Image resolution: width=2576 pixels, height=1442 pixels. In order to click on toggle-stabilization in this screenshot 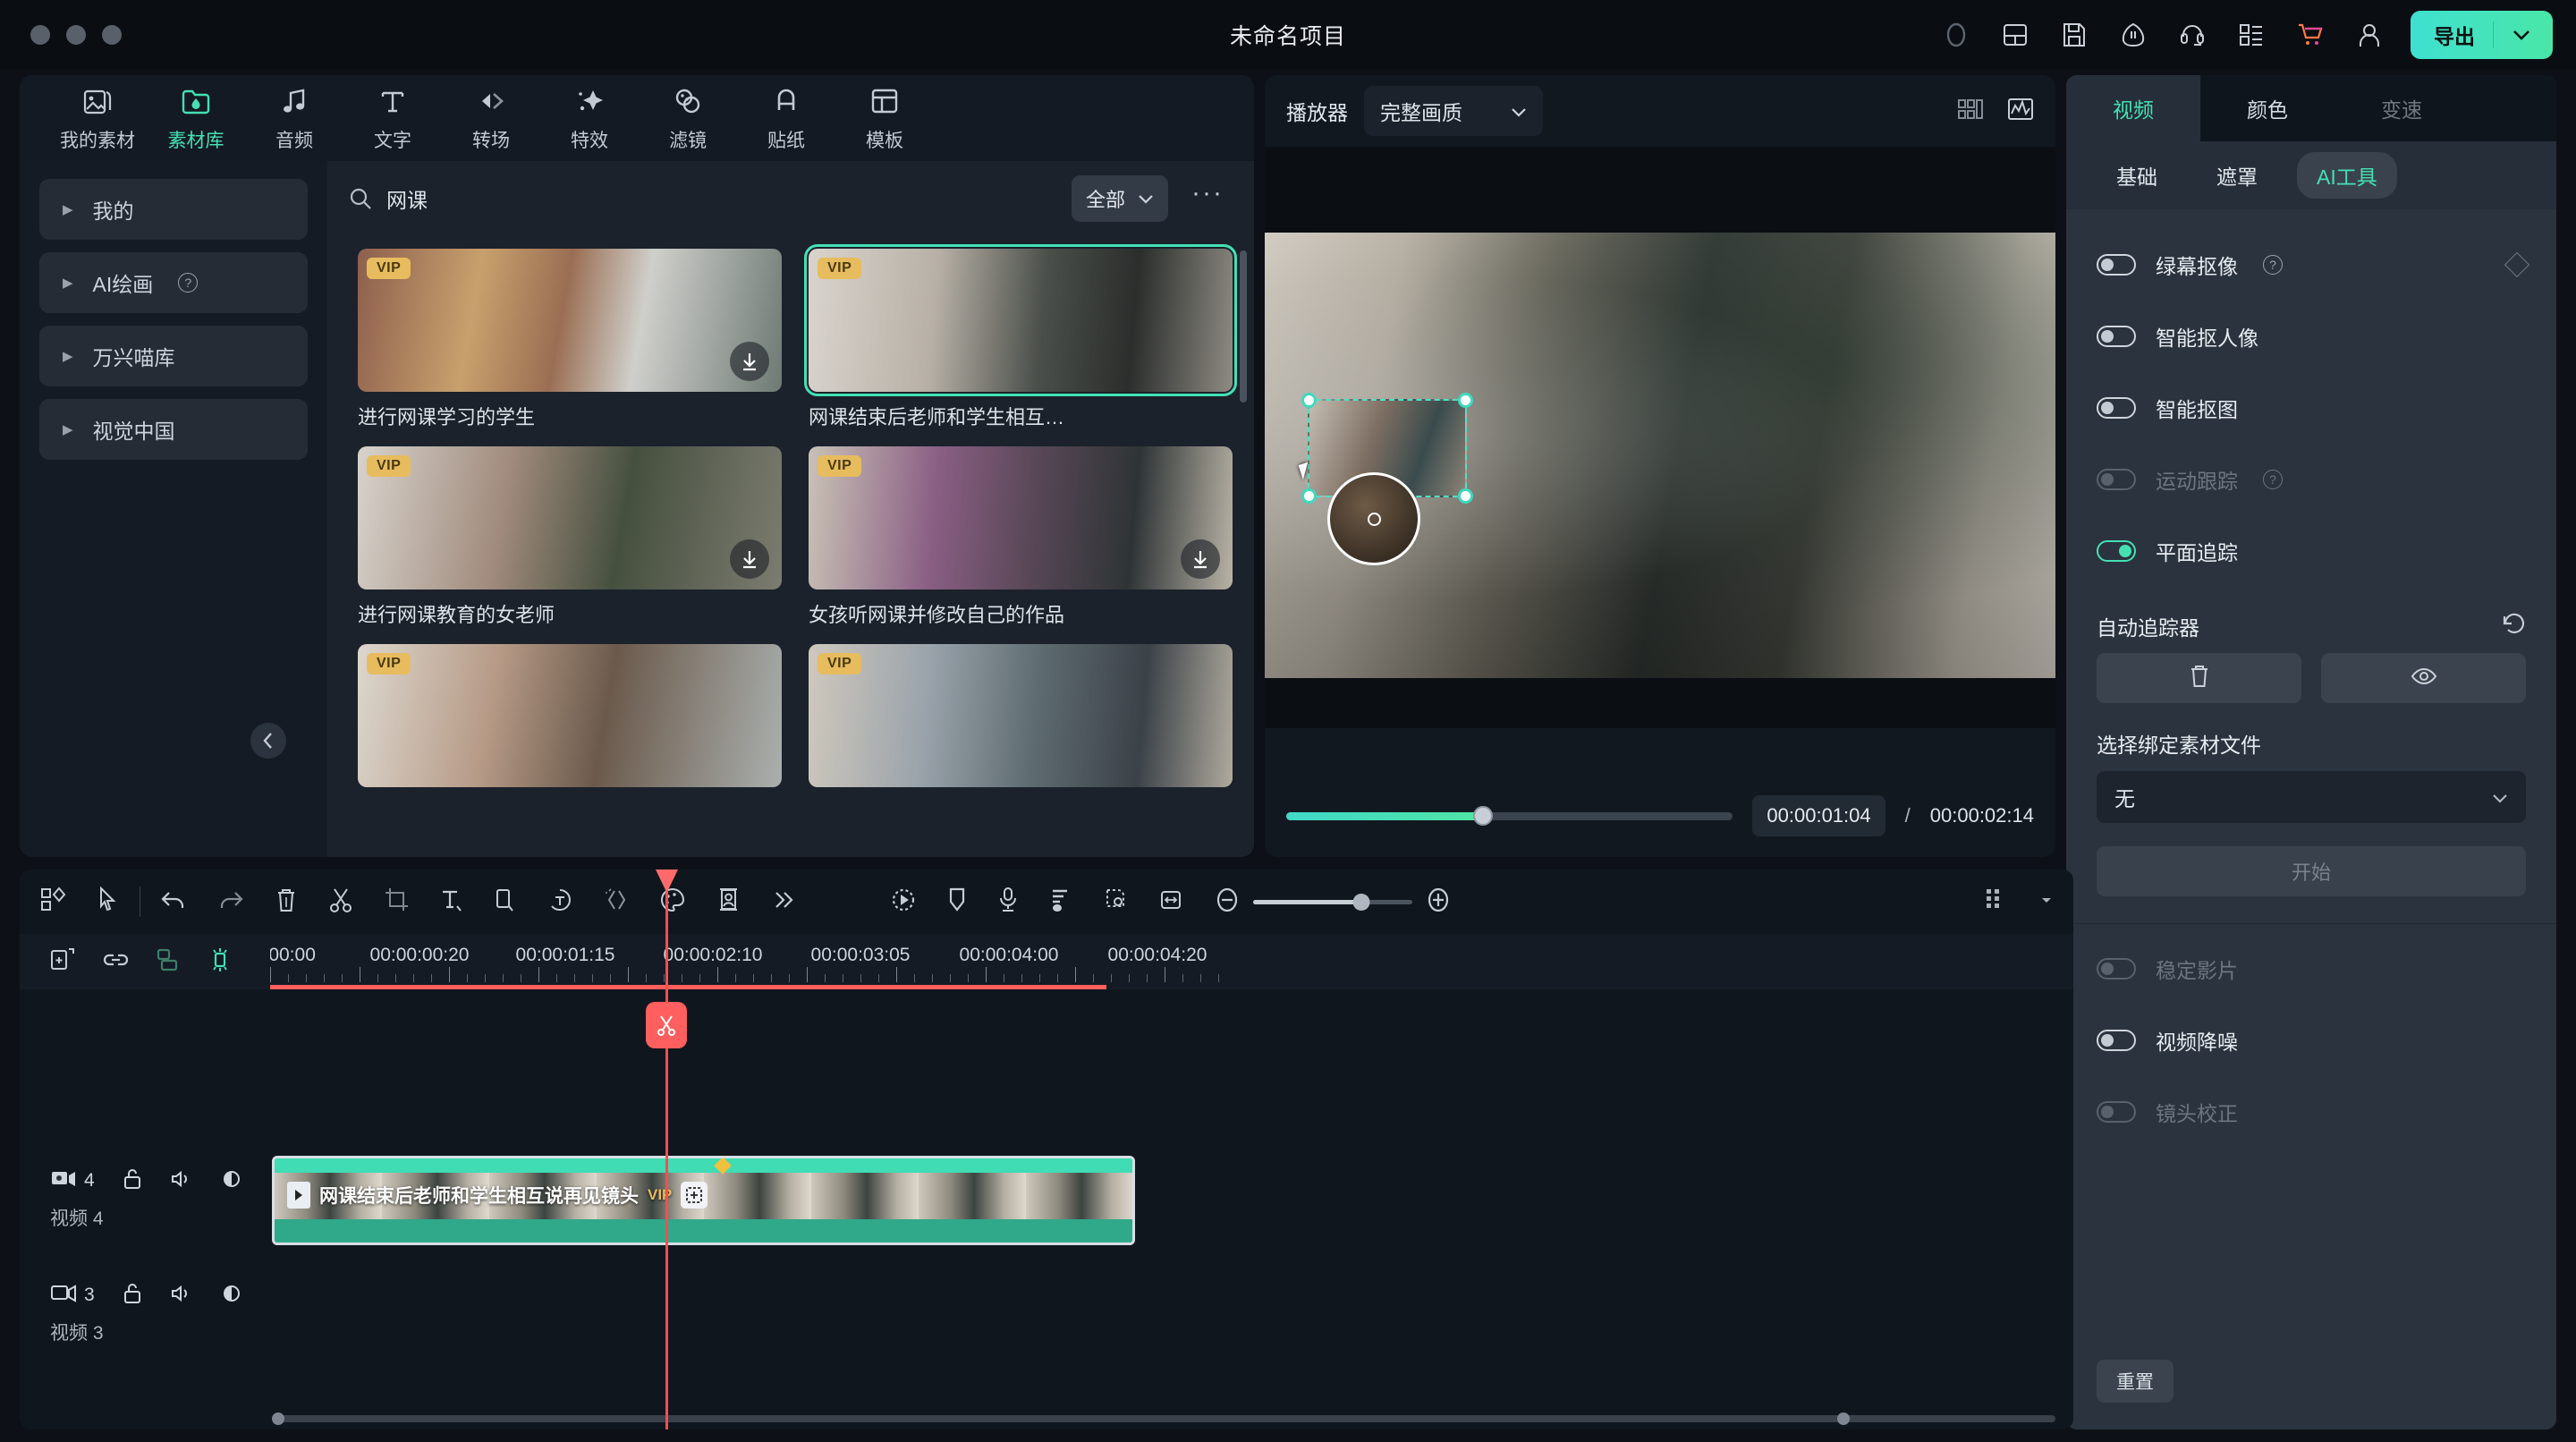, I will do `click(2116, 969)`.